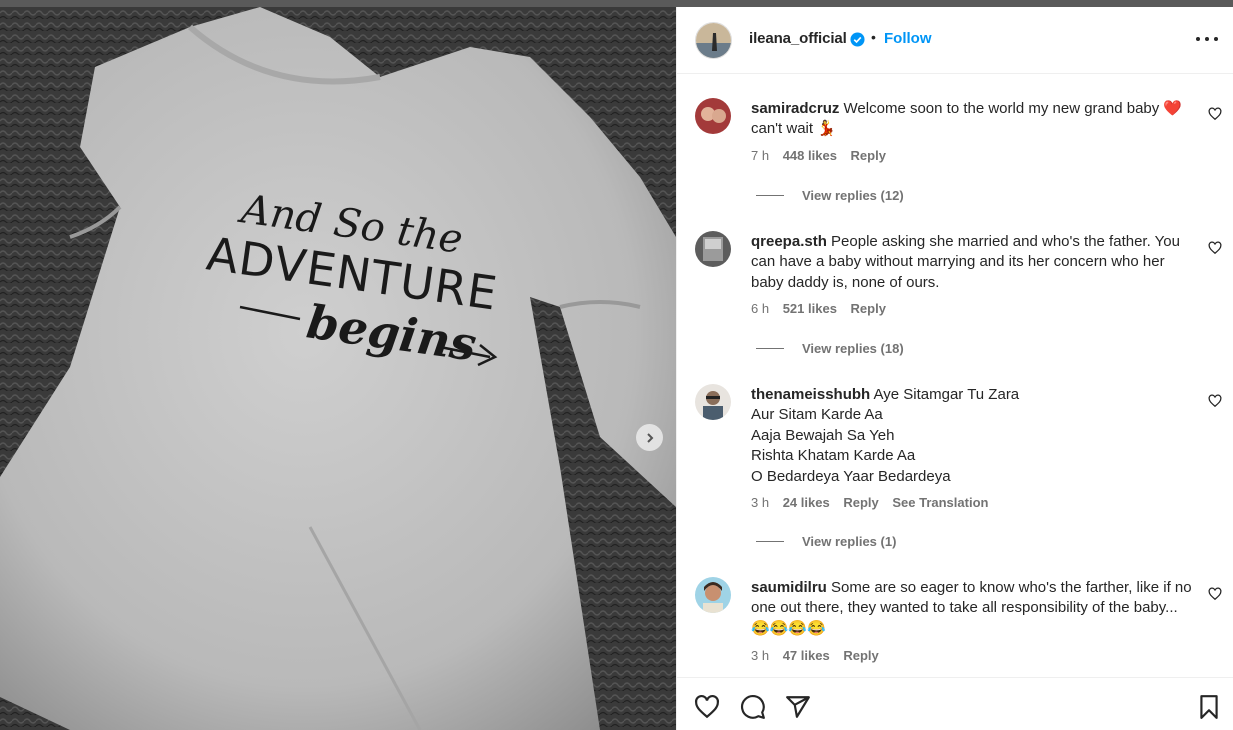 The height and width of the screenshot is (730, 1233). What do you see at coordinates (830, 195) in the screenshot?
I see `view-replies-button: View replies (12)` at bounding box center [830, 195].